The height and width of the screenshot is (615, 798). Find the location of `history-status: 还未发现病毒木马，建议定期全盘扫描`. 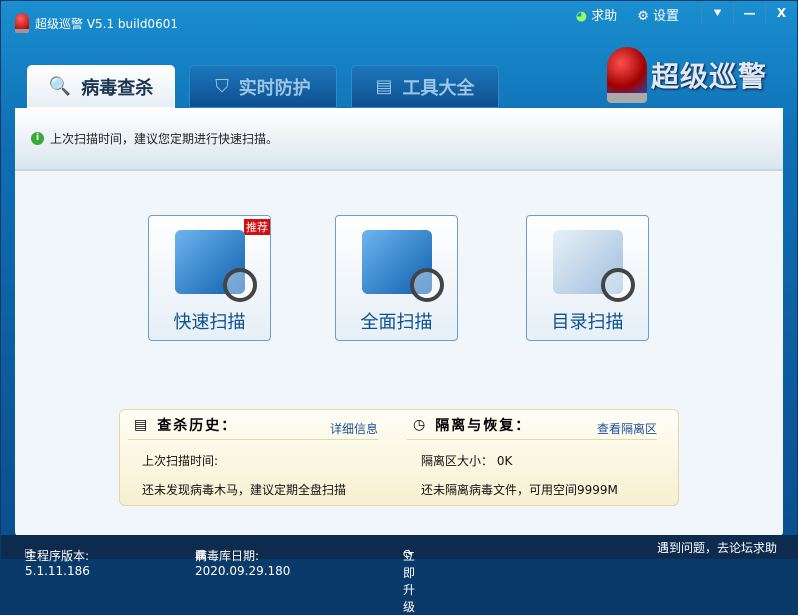

history-status: 还未发现病毒木马，建议定期全盘扫描 is located at coordinates (244, 490).